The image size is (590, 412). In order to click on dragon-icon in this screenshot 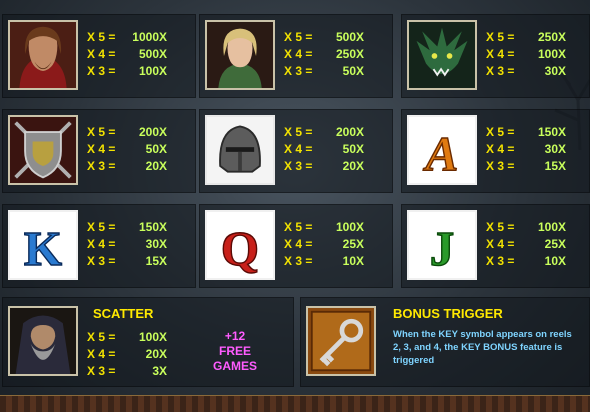, I will do `click(442, 55)`.